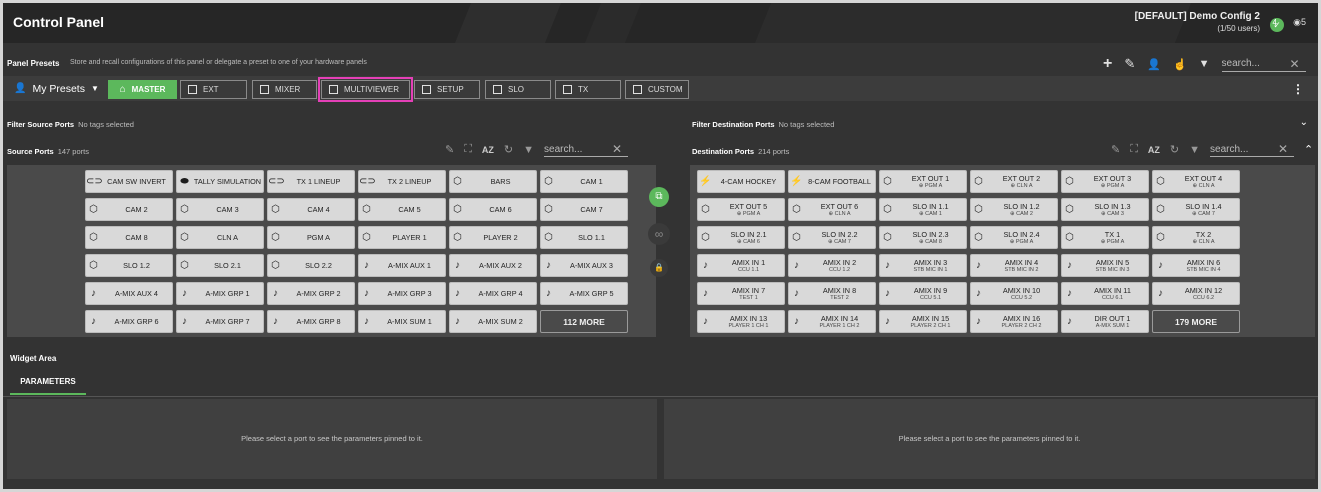  What do you see at coordinates (493, 209) in the screenshot?
I see `port-button: ⬡ CAM 6` at bounding box center [493, 209].